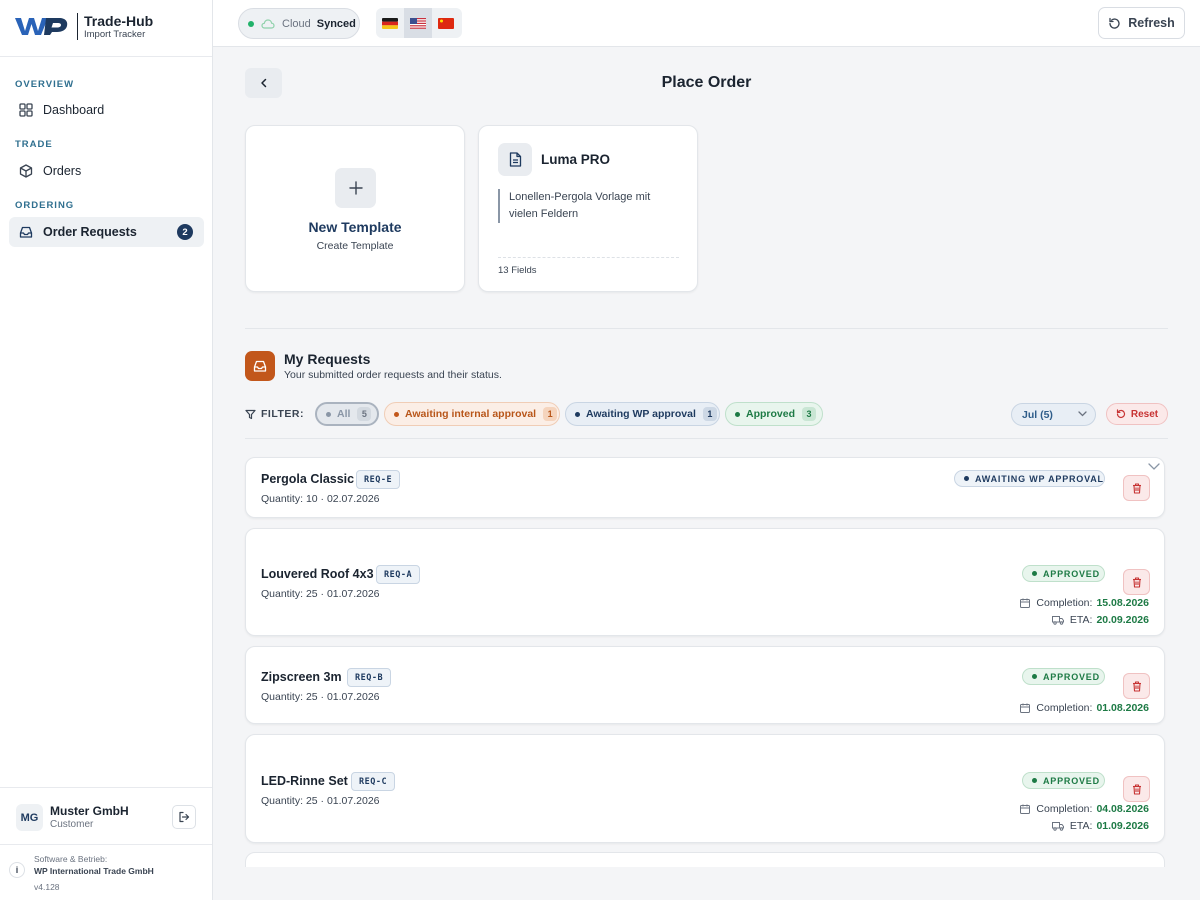  Describe the element at coordinates (809, 414) in the screenshot. I see `filter-chip-count: 3` at that location.